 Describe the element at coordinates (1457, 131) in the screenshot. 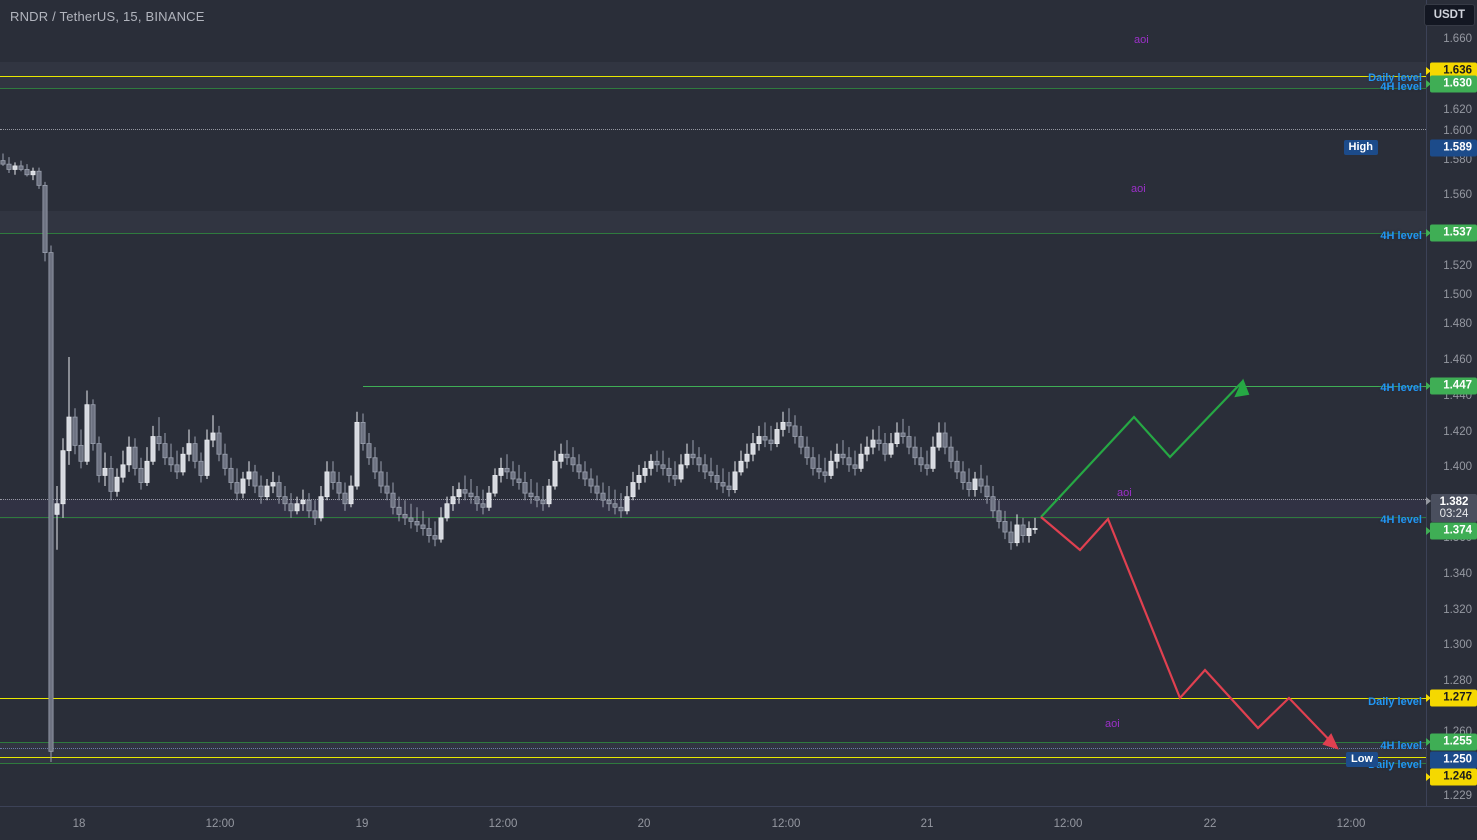

I see `price-tick: 1.600` at that location.